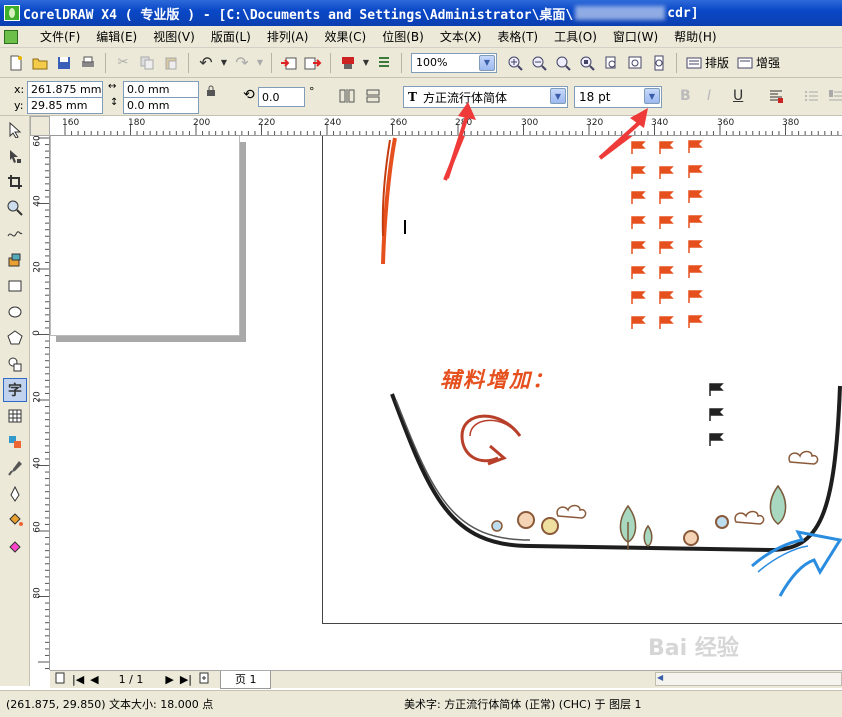 Image resolution: width=842 pixels, height=717 pixels. What do you see at coordinates (36, 333) in the screenshot?
I see `v-ruler-label: 0` at bounding box center [36, 333].